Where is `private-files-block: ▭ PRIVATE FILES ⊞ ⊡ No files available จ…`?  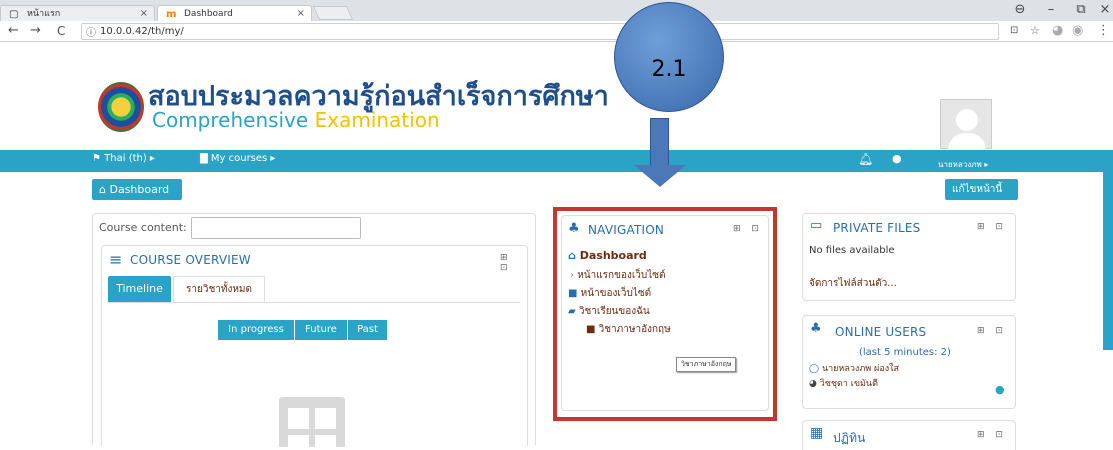 private-files-block: ▭ PRIVATE FILES ⊞ ⊡ No files available จ… is located at coordinates (909, 257).